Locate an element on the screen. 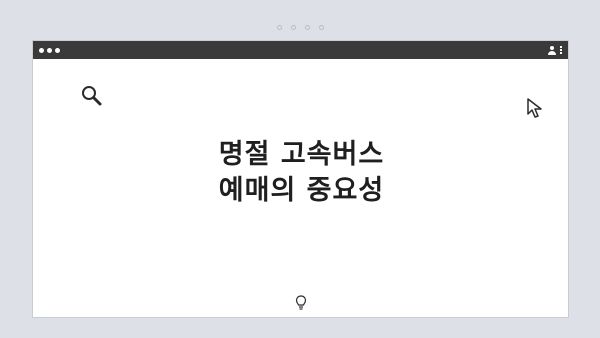  search-icon is located at coordinates (92, 96).